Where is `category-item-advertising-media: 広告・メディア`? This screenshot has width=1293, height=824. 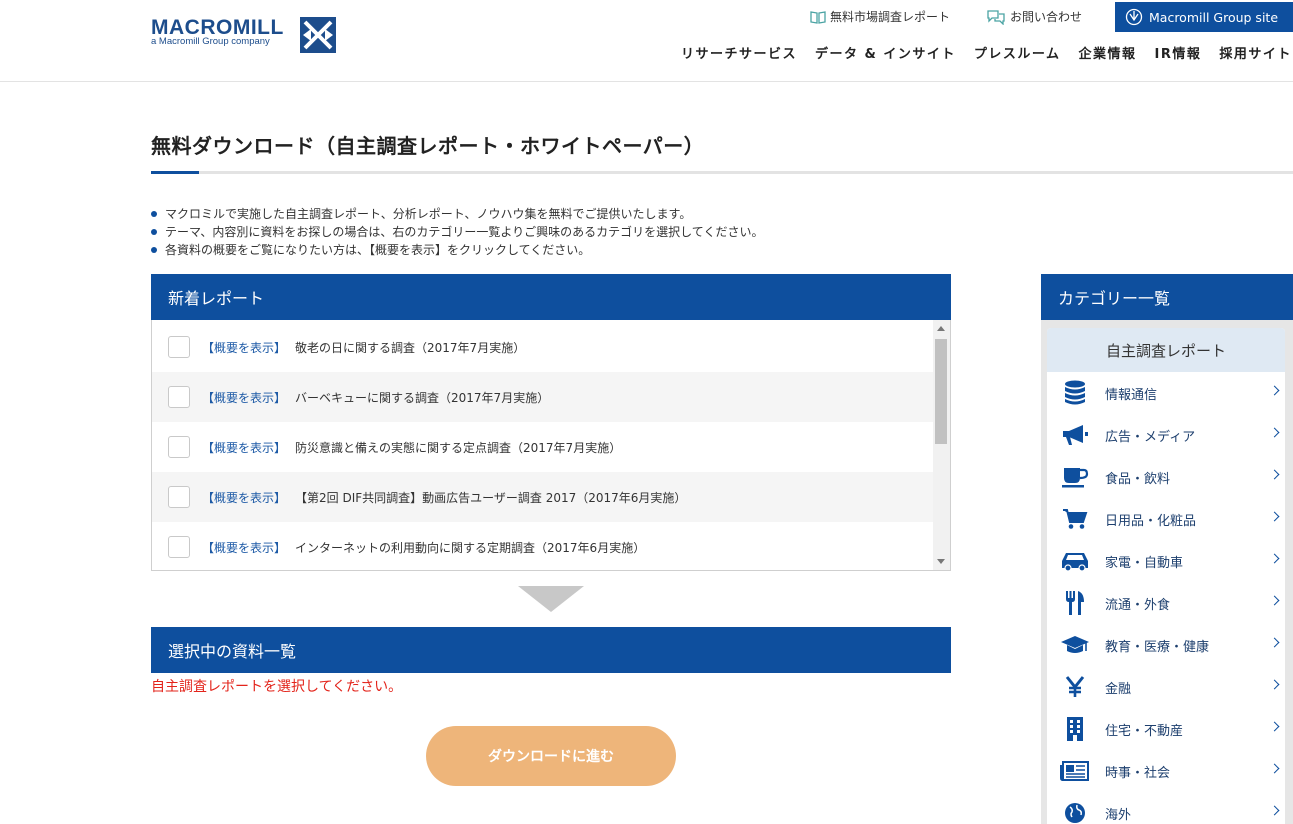
category-item-advertising-media: 広告・メディア is located at coordinates (1166, 435).